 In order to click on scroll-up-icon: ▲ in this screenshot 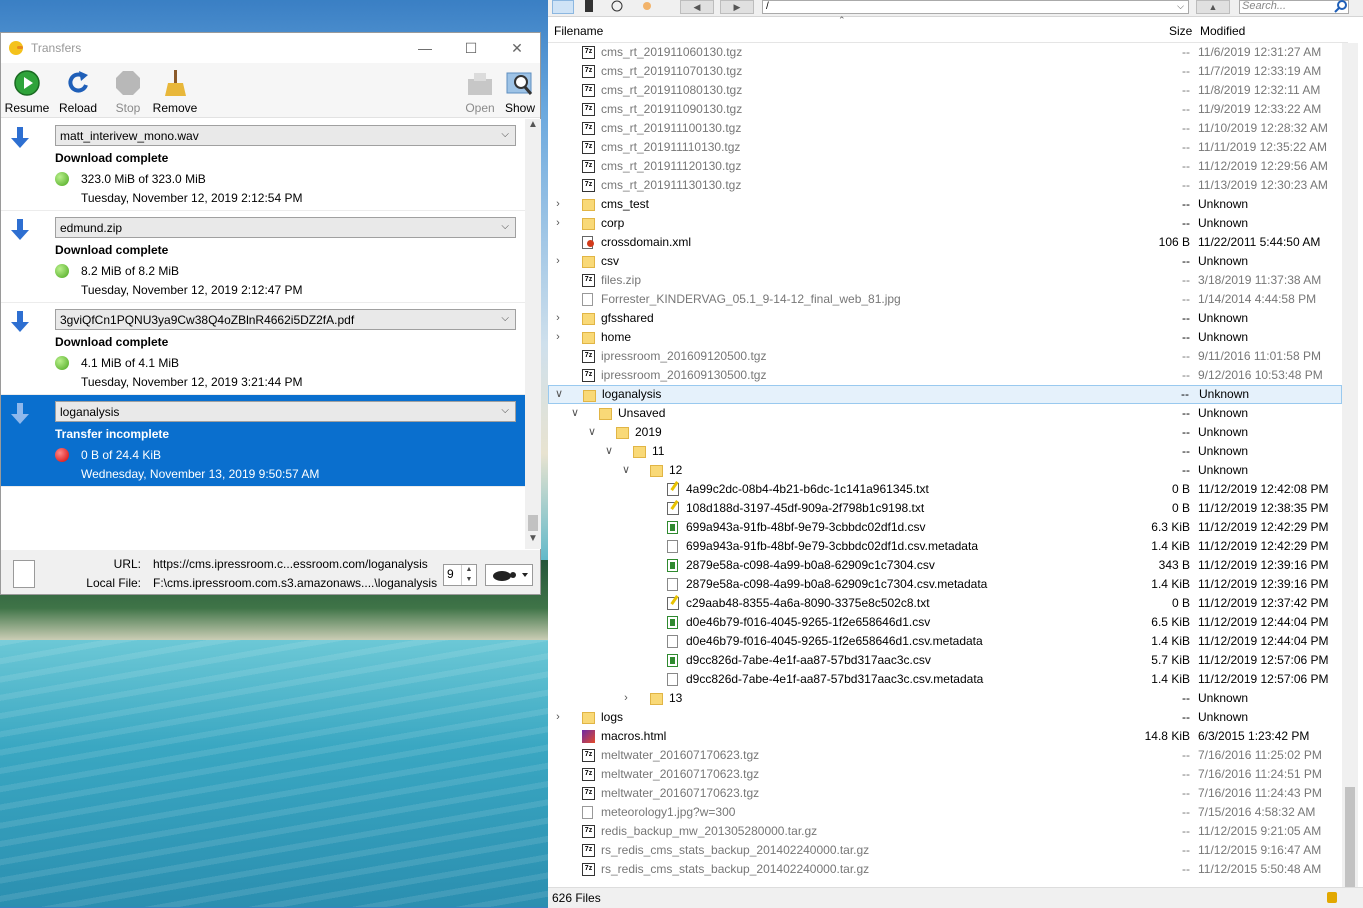, I will do `click(533, 127)`.